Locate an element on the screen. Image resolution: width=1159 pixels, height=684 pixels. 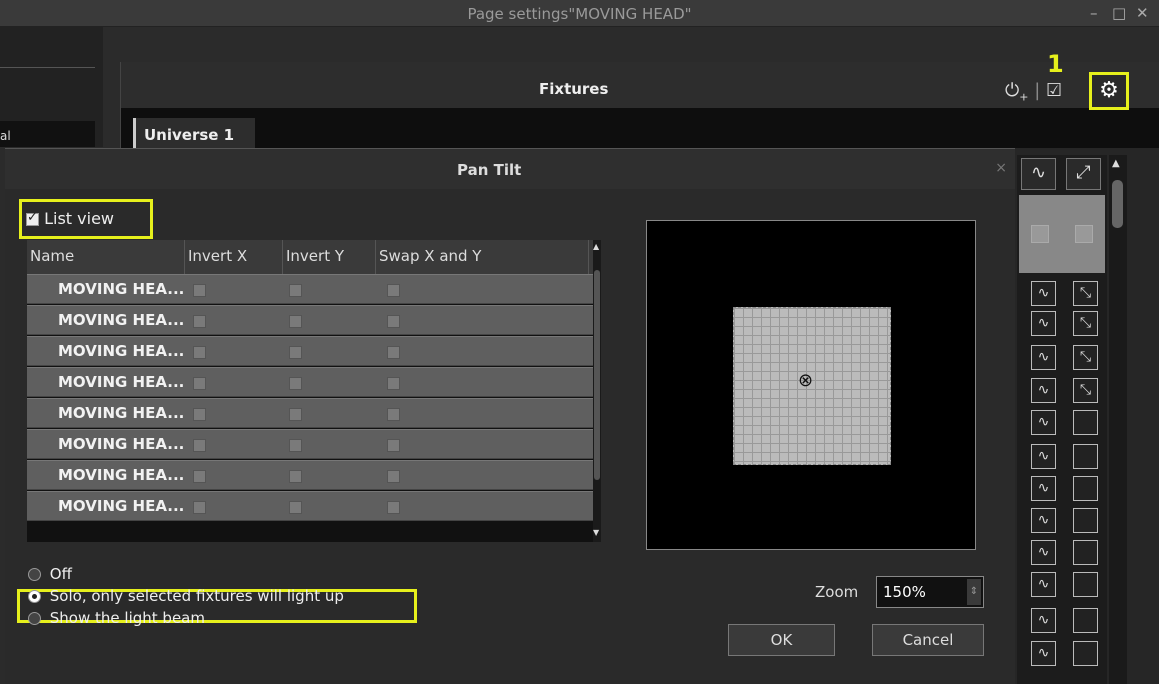
zoom-label: Zoom is located at coordinates (837, 592).